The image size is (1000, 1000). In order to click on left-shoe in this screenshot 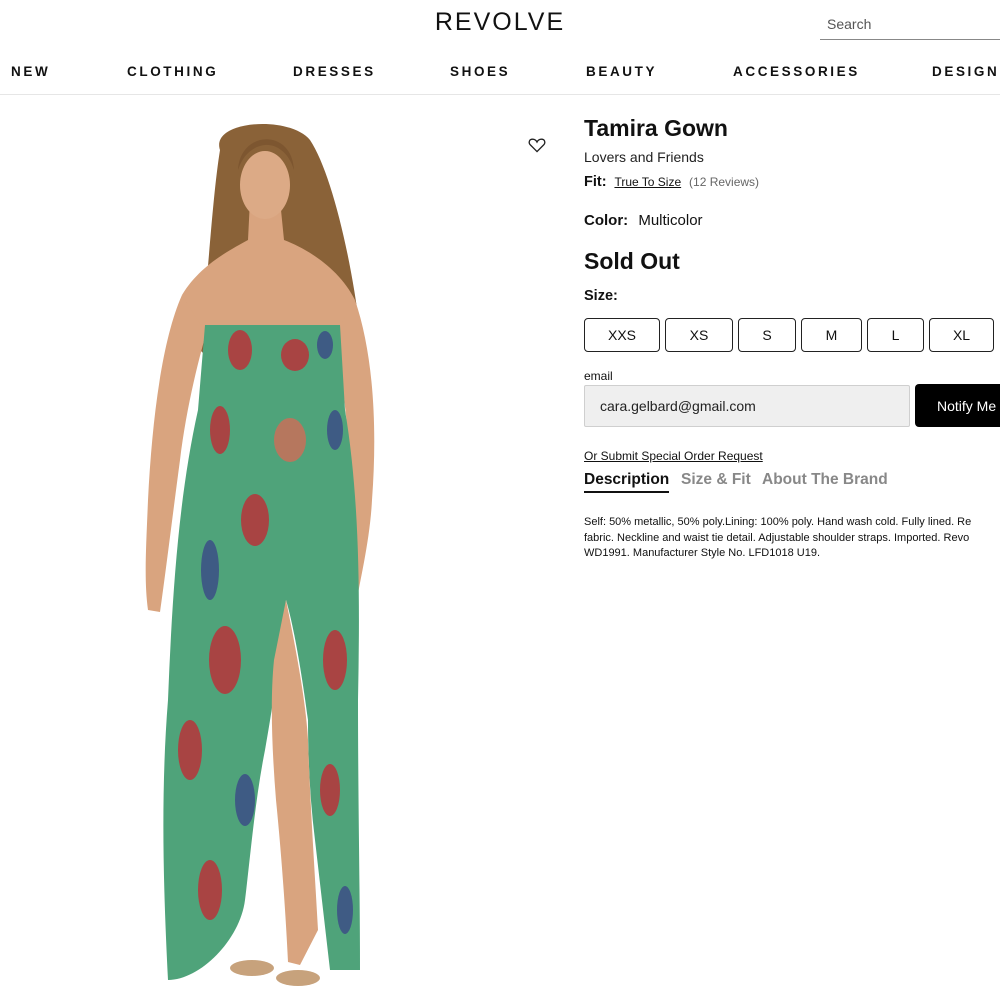, I will do `click(252, 968)`.